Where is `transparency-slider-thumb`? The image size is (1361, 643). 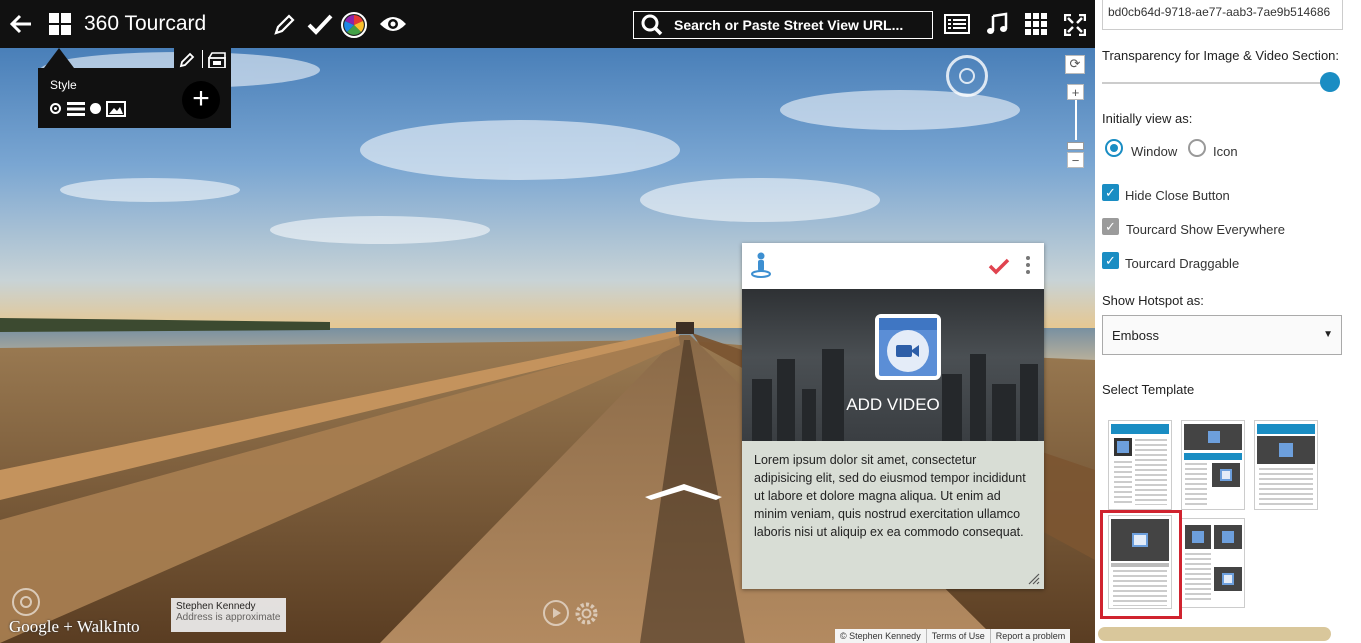 transparency-slider-thumb is located at coordinates (1330, 82).